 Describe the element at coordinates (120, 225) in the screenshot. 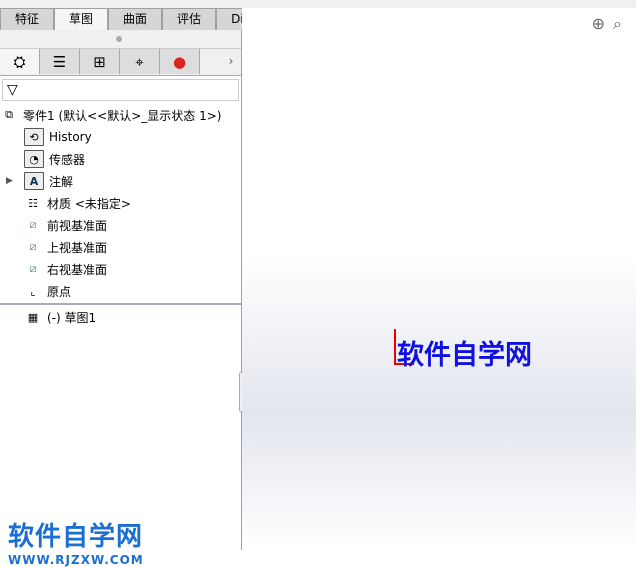

I see `tree-item-front-plane: ⧄ 前视基准面` at that location.